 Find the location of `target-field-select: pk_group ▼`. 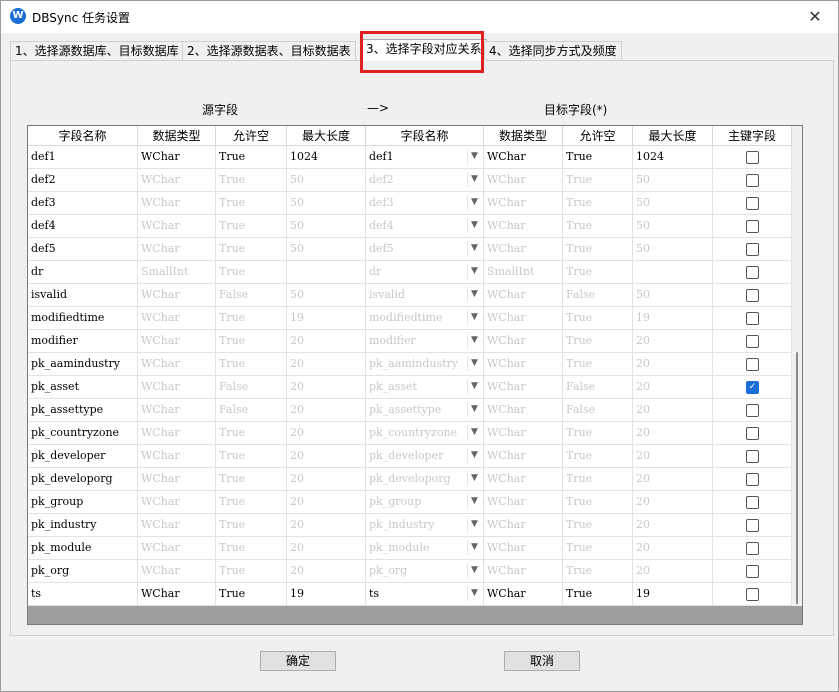

target-field-select: pk_group ▼ is located at coordinates (425, 502).